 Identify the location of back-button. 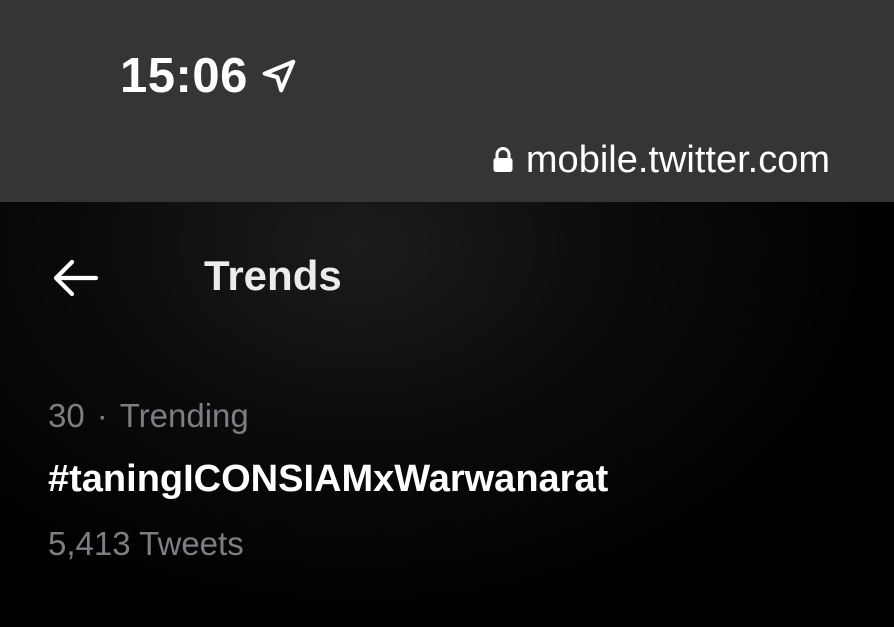
(74, 278).